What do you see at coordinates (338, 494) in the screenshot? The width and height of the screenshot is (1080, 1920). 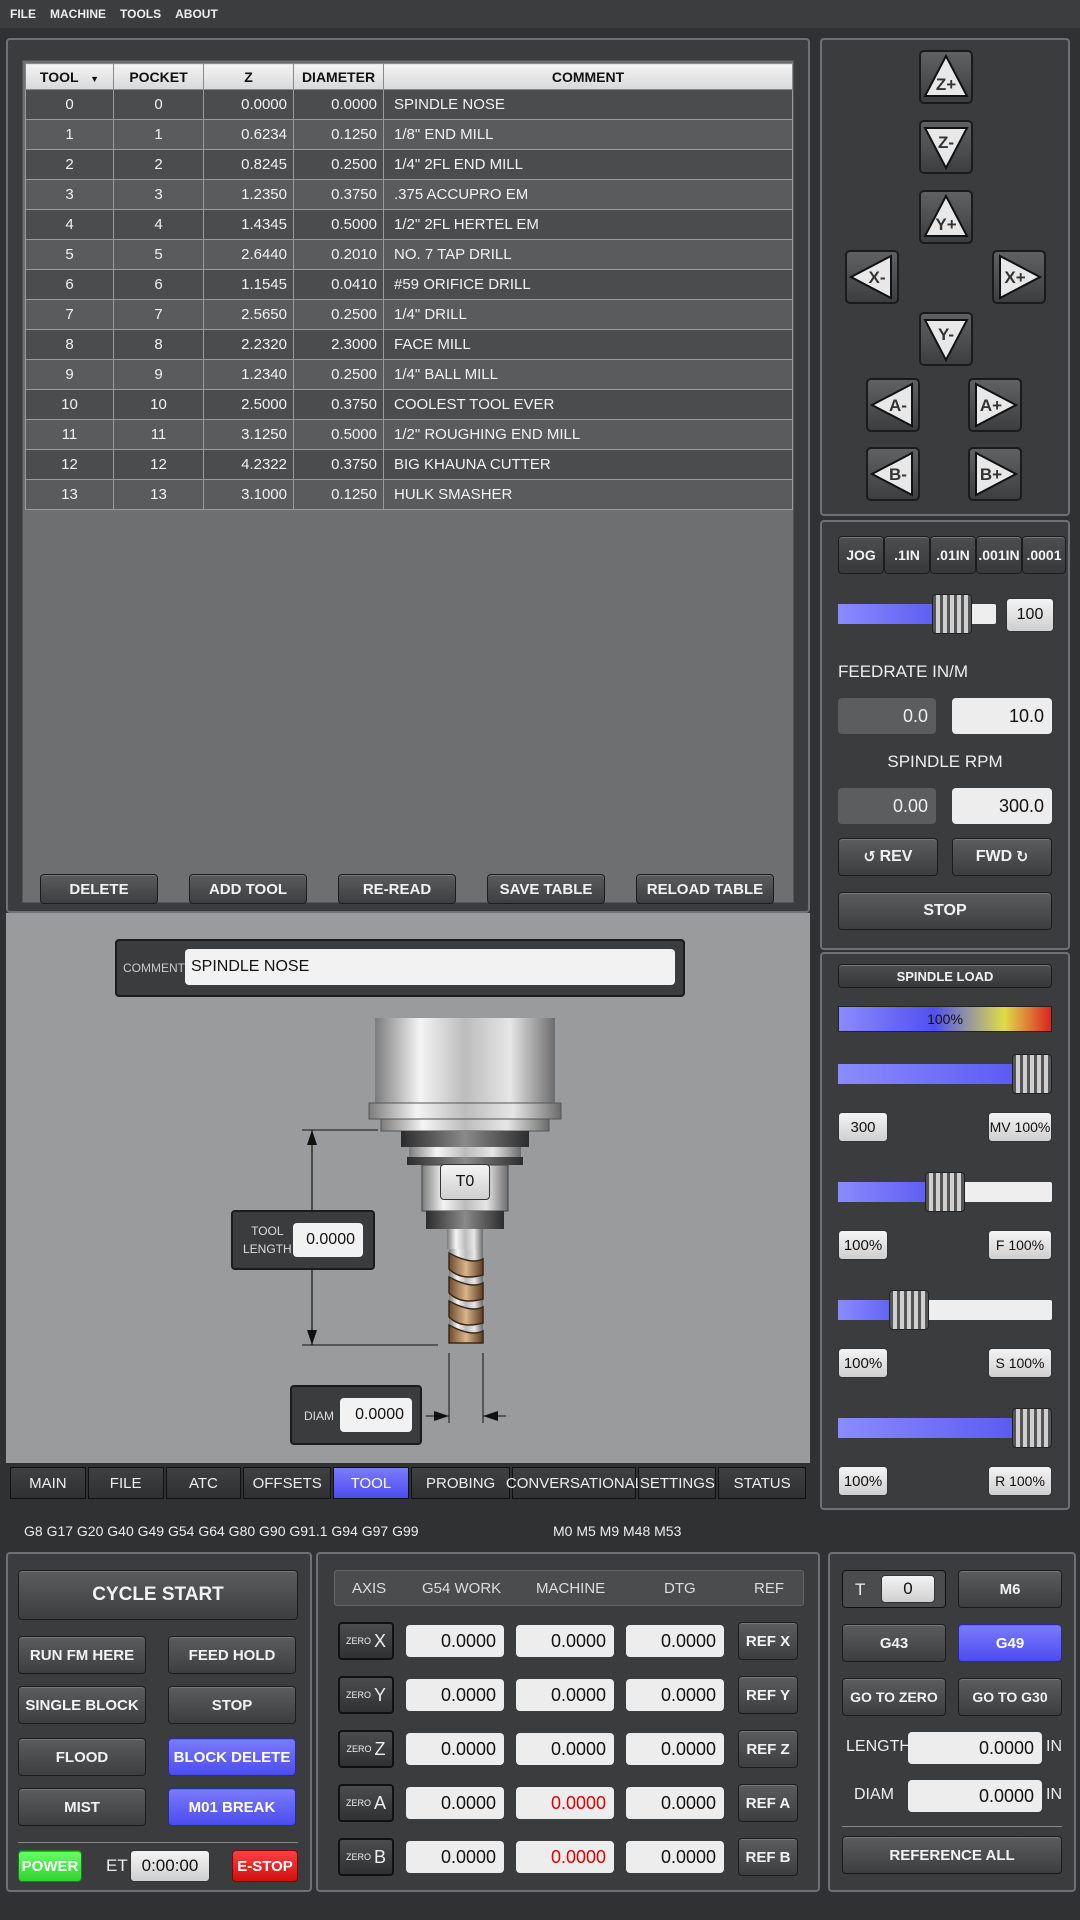 I see `cell-diameter: 0.1250` at bounding box center [338, 494].